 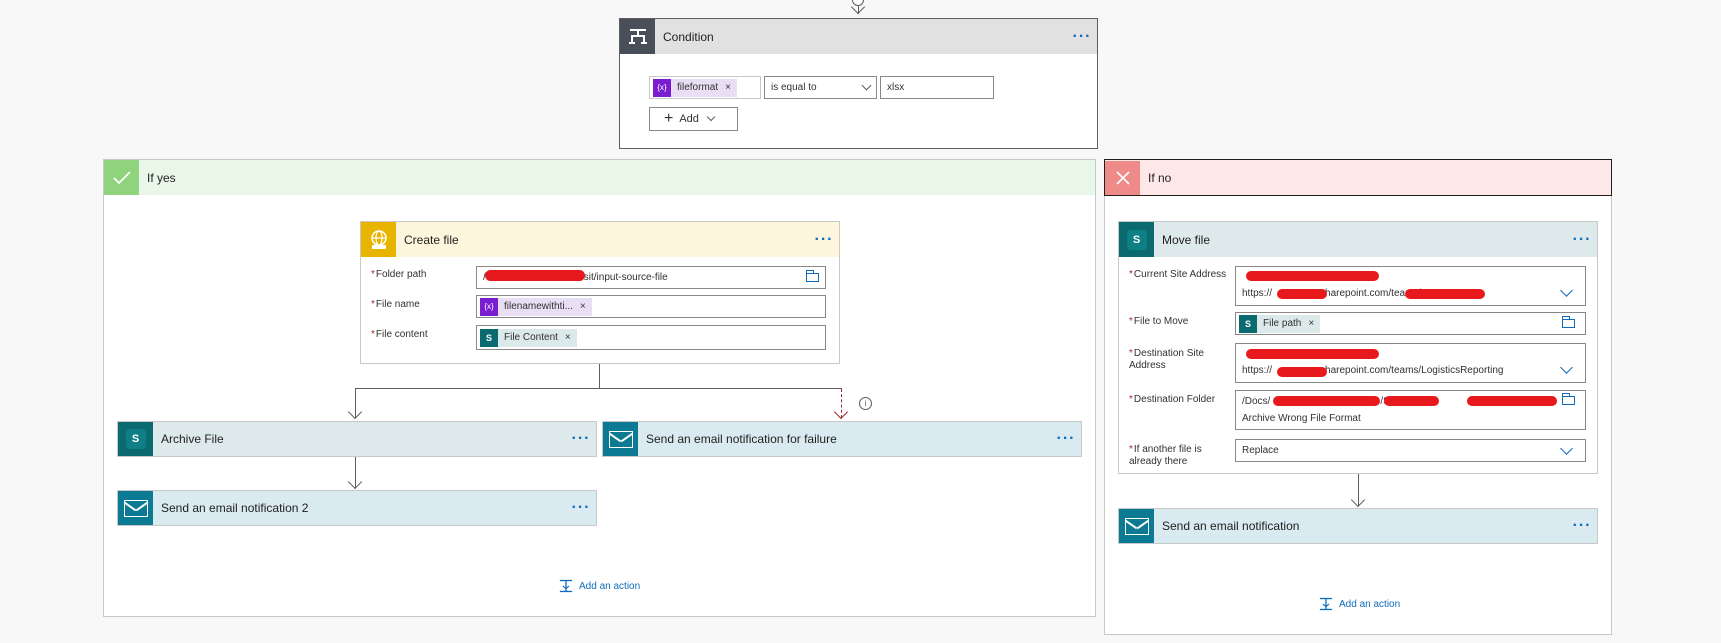 What do you see at coordinates (1186, 239) in the screenshot?
I see `move-file-title: Move file` at bounding box center [1186, 239].